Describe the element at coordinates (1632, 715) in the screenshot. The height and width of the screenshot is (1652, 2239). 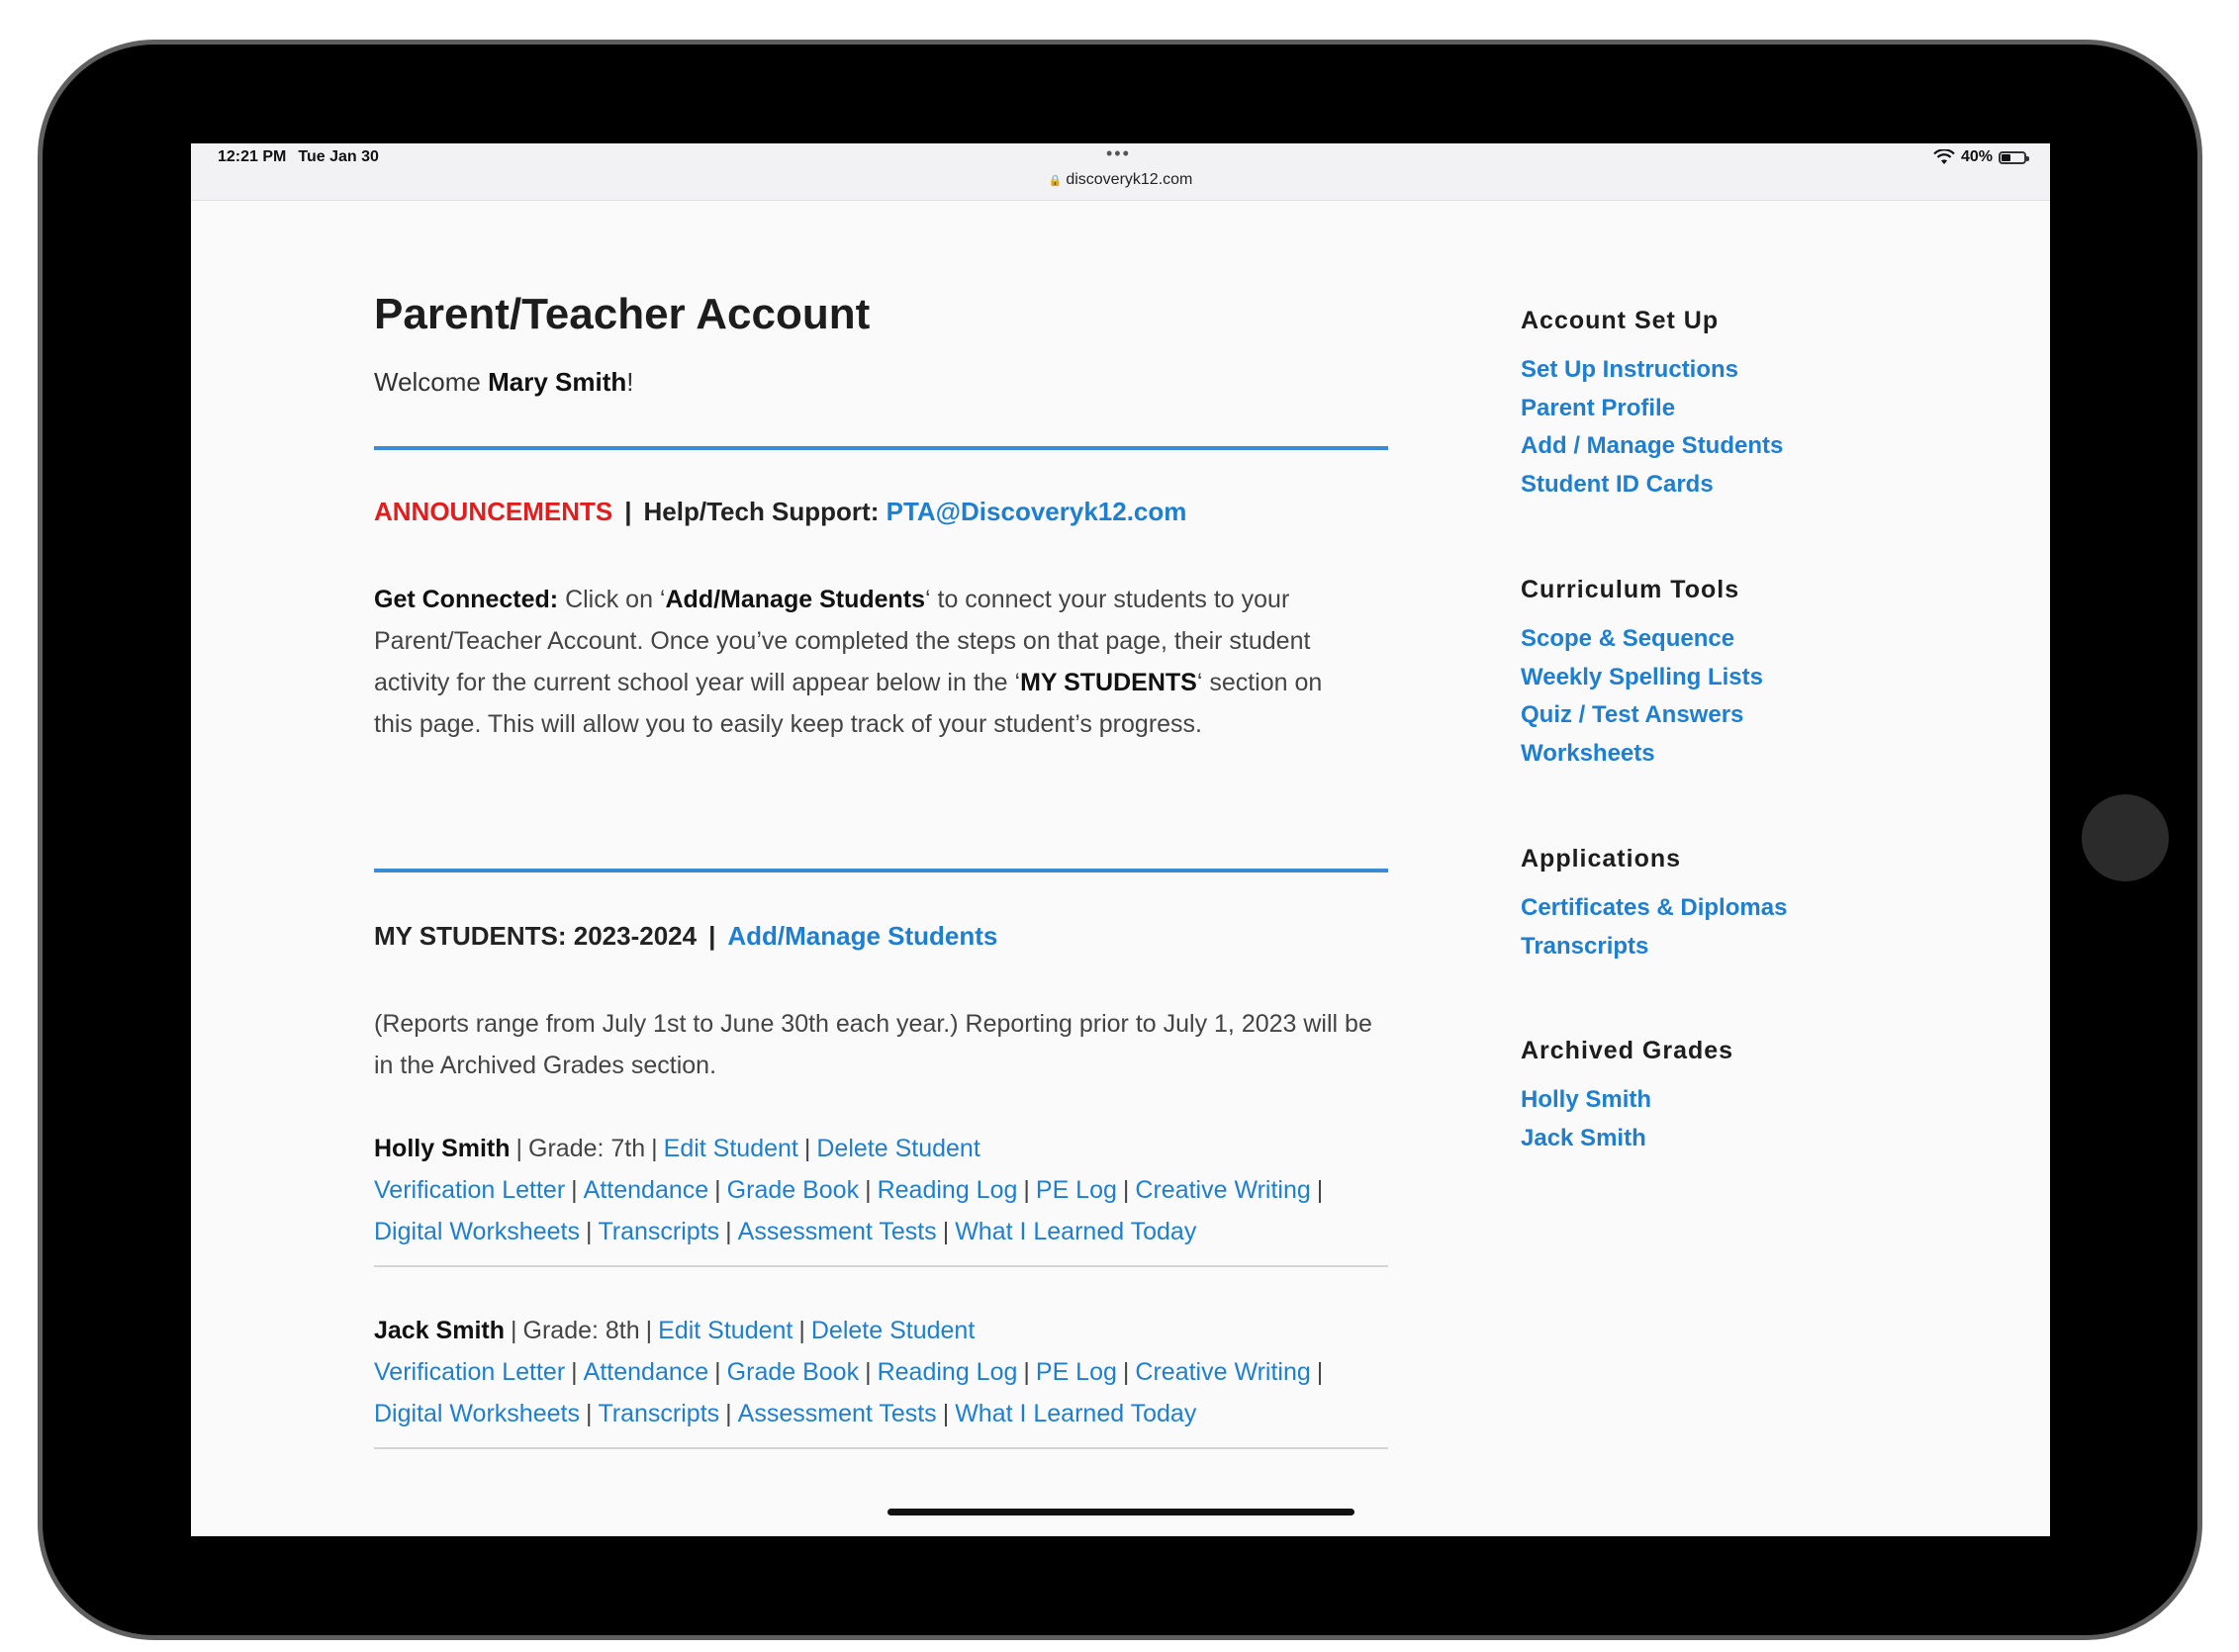
I see `sidebar-link-quiz-test-answers: Quiz / Test Answers` at that location.